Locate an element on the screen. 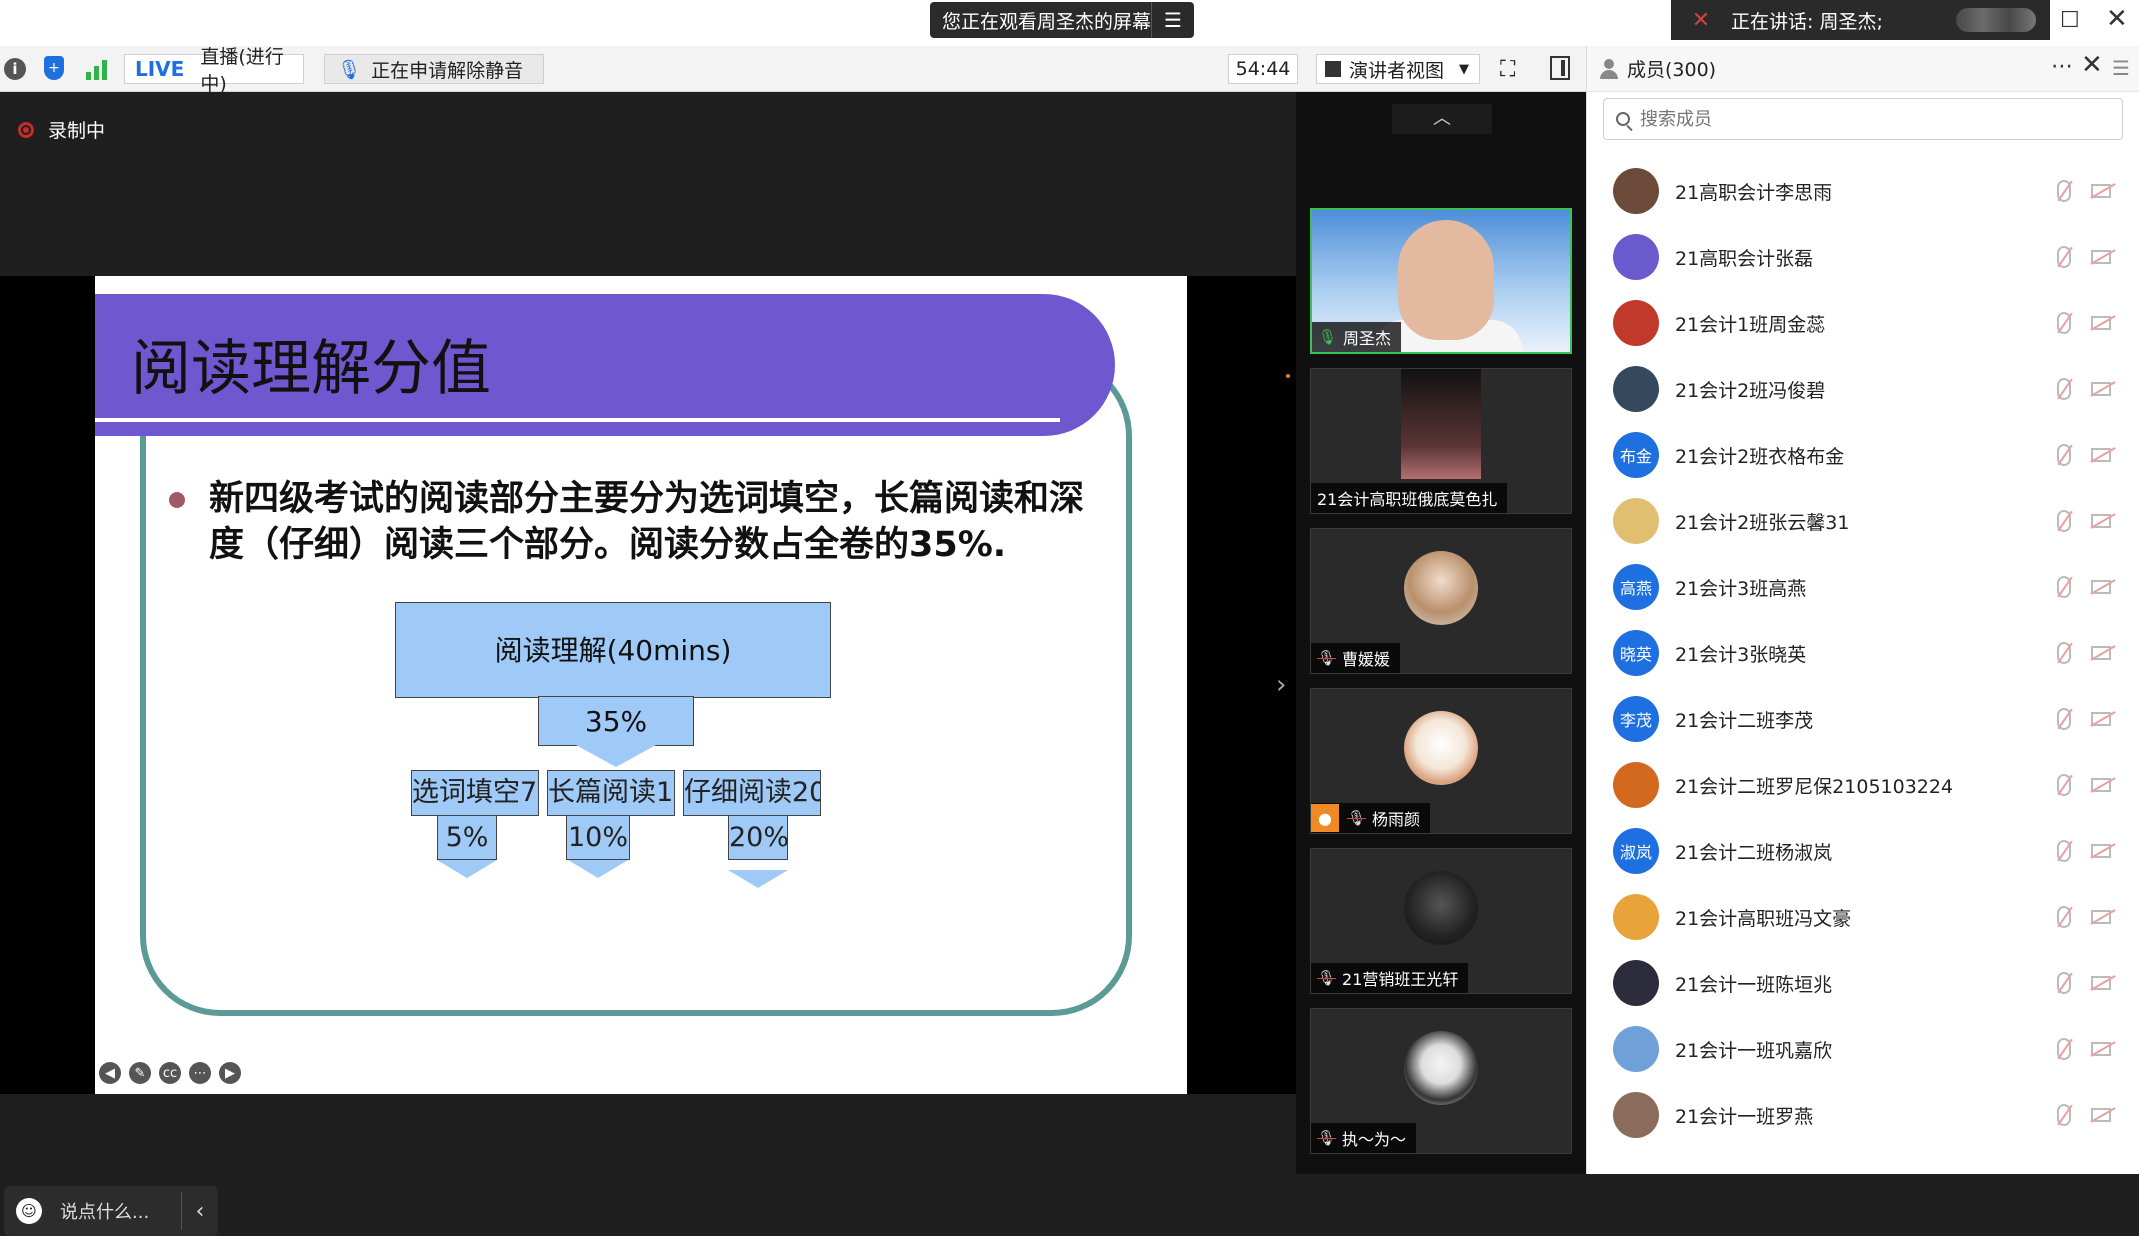 Image resolution: width=2139 pixels, height=1236 pixels. chevron-right-icon: › is located at coordinates (1281, 685).